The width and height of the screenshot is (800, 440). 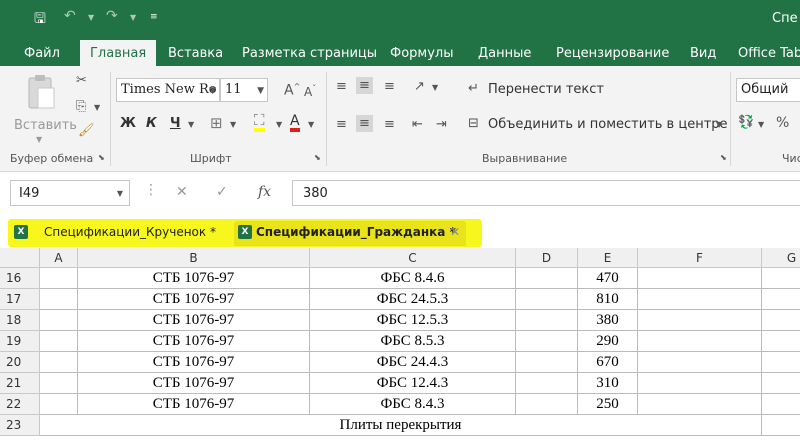 I want to click on font-launcher-icon: ⬊, so click(x=317, y=158).